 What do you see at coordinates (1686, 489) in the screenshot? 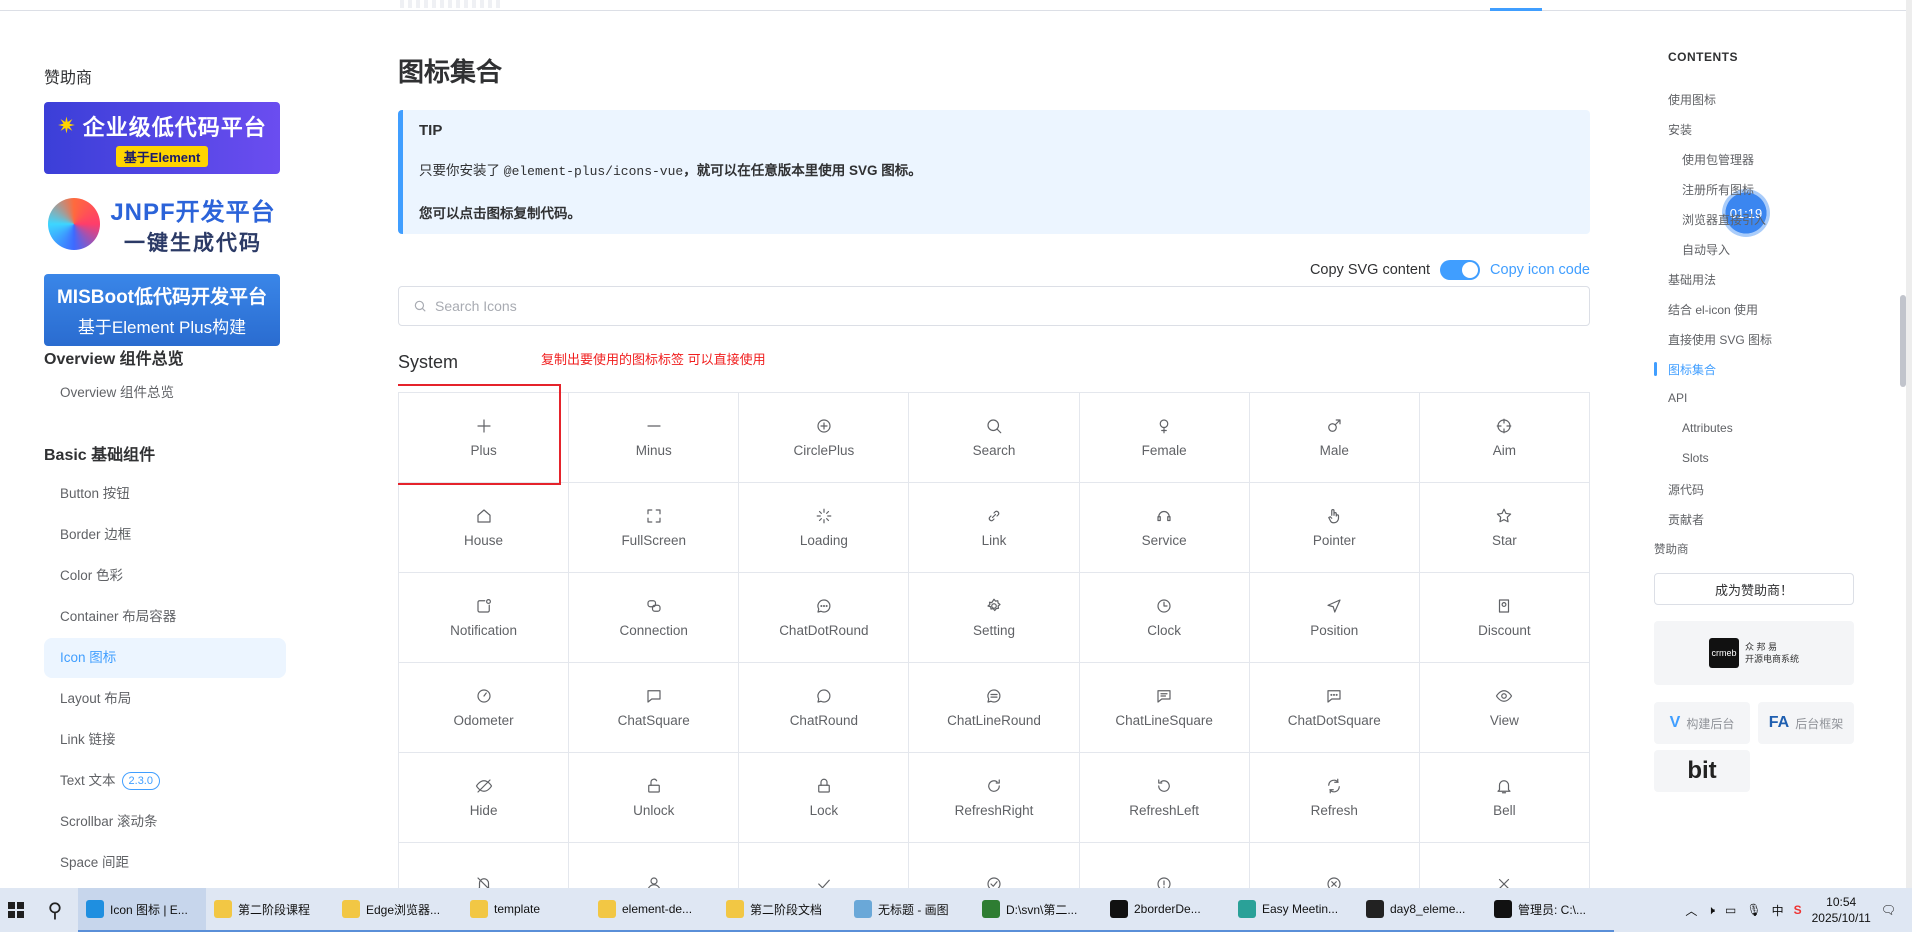
I see `toc-item: 源代码` at bounding box center [1686, 489].